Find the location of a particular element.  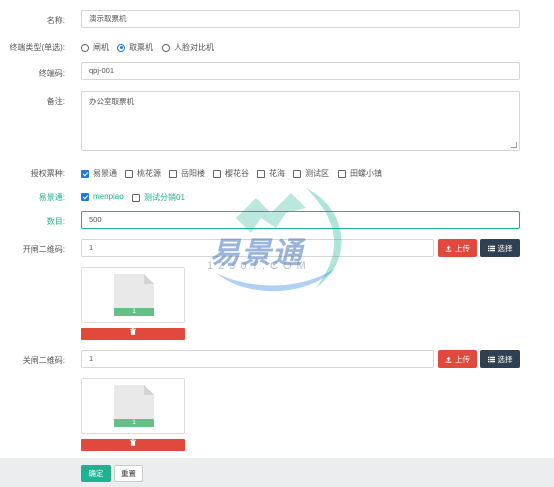

checkbox-ticket-5-control is located at coordinates (297, 173).